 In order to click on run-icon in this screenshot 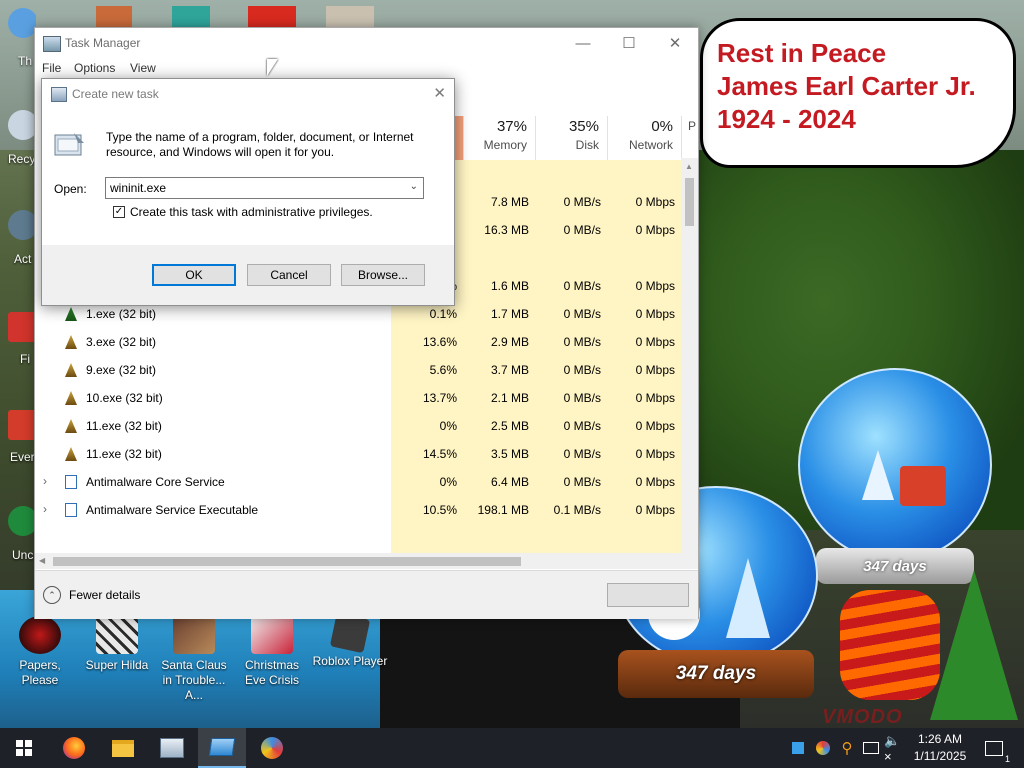, I will do `click(59, 94)`.